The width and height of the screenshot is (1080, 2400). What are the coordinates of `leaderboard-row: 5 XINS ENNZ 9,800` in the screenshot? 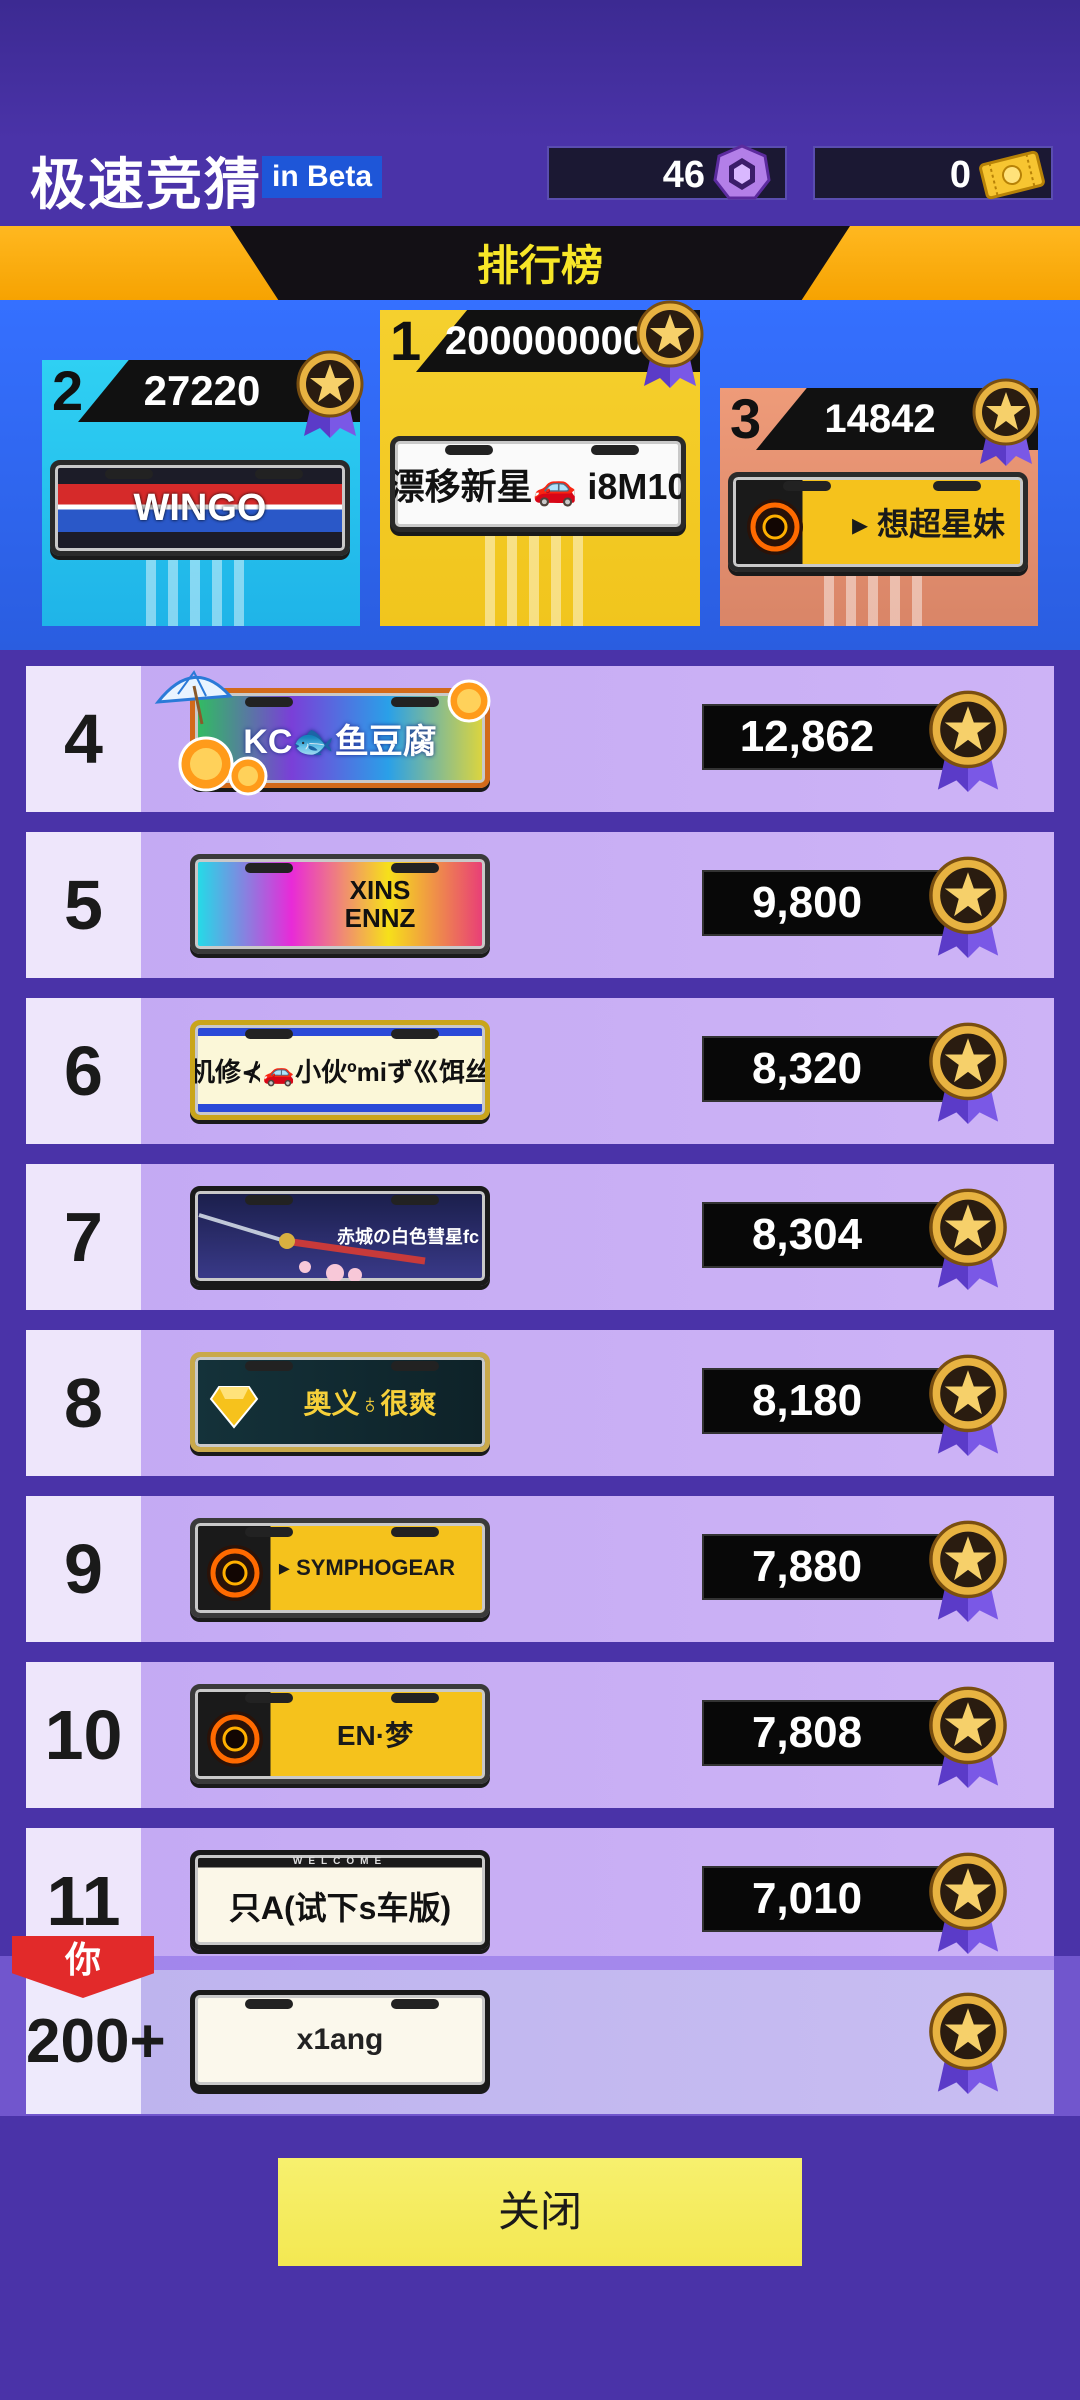 It's located at (540, 905).